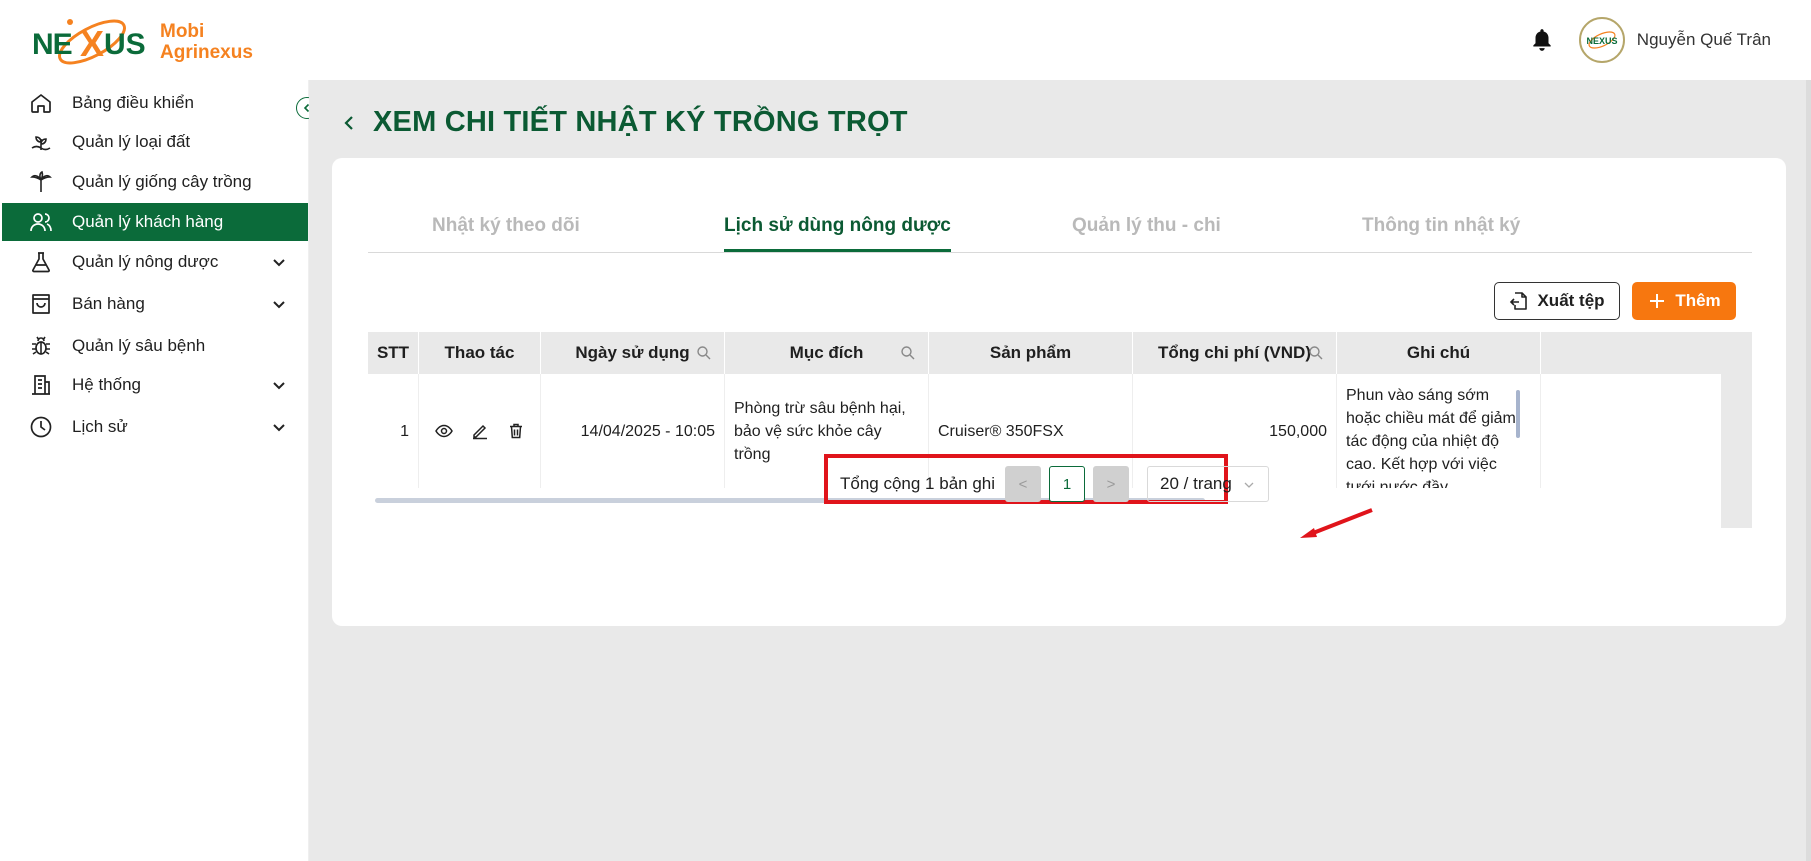  I want to click on svg-text: NE, so click(52, 44).